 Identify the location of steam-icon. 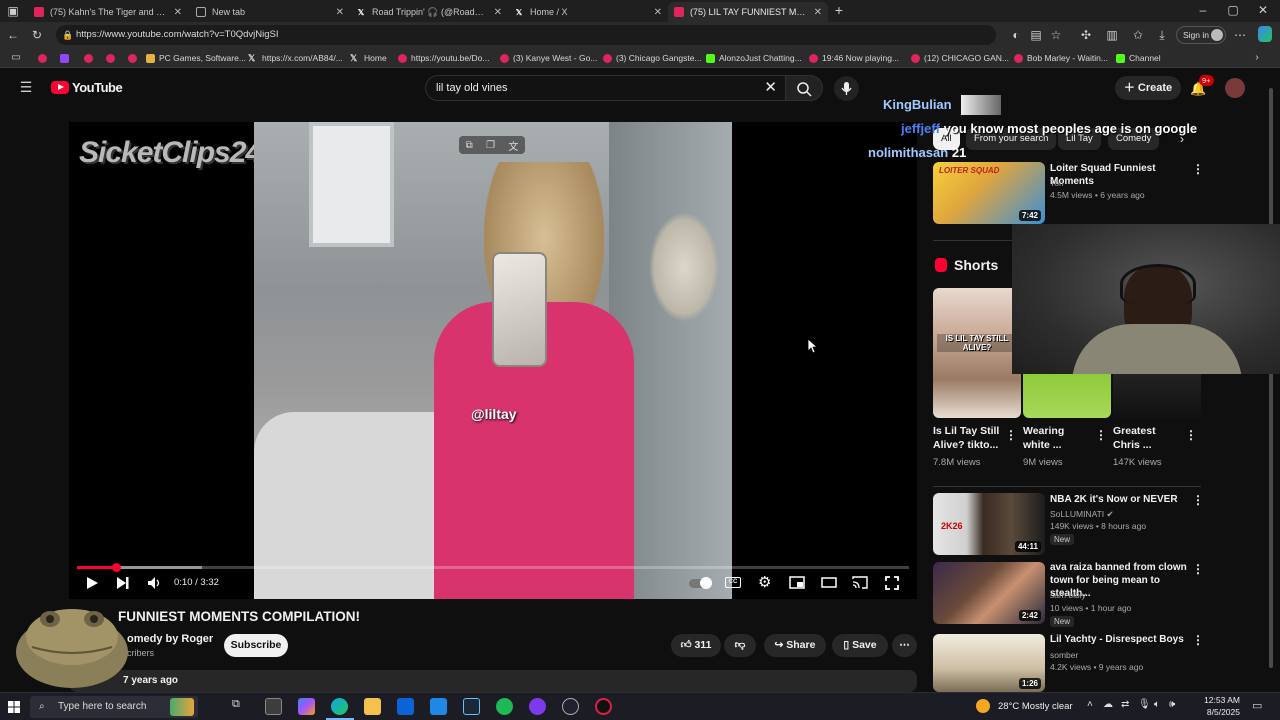
(471, 706).